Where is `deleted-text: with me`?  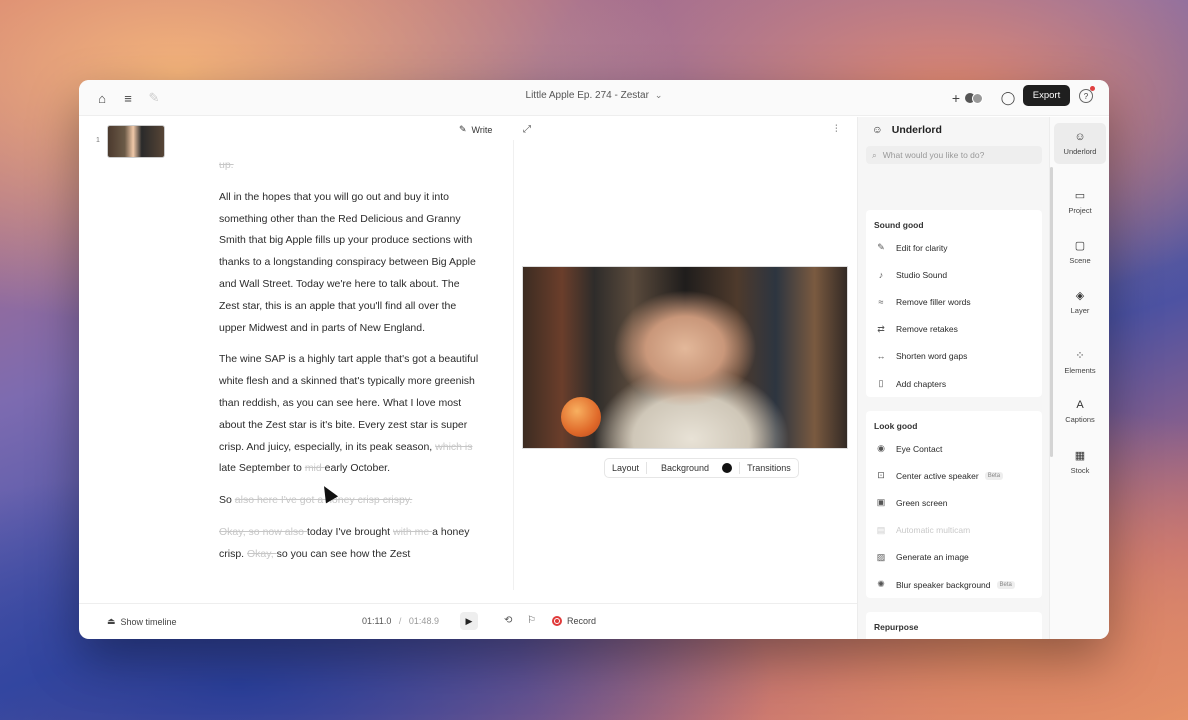
deleted-text: with me is located at coordinates (412, 532).